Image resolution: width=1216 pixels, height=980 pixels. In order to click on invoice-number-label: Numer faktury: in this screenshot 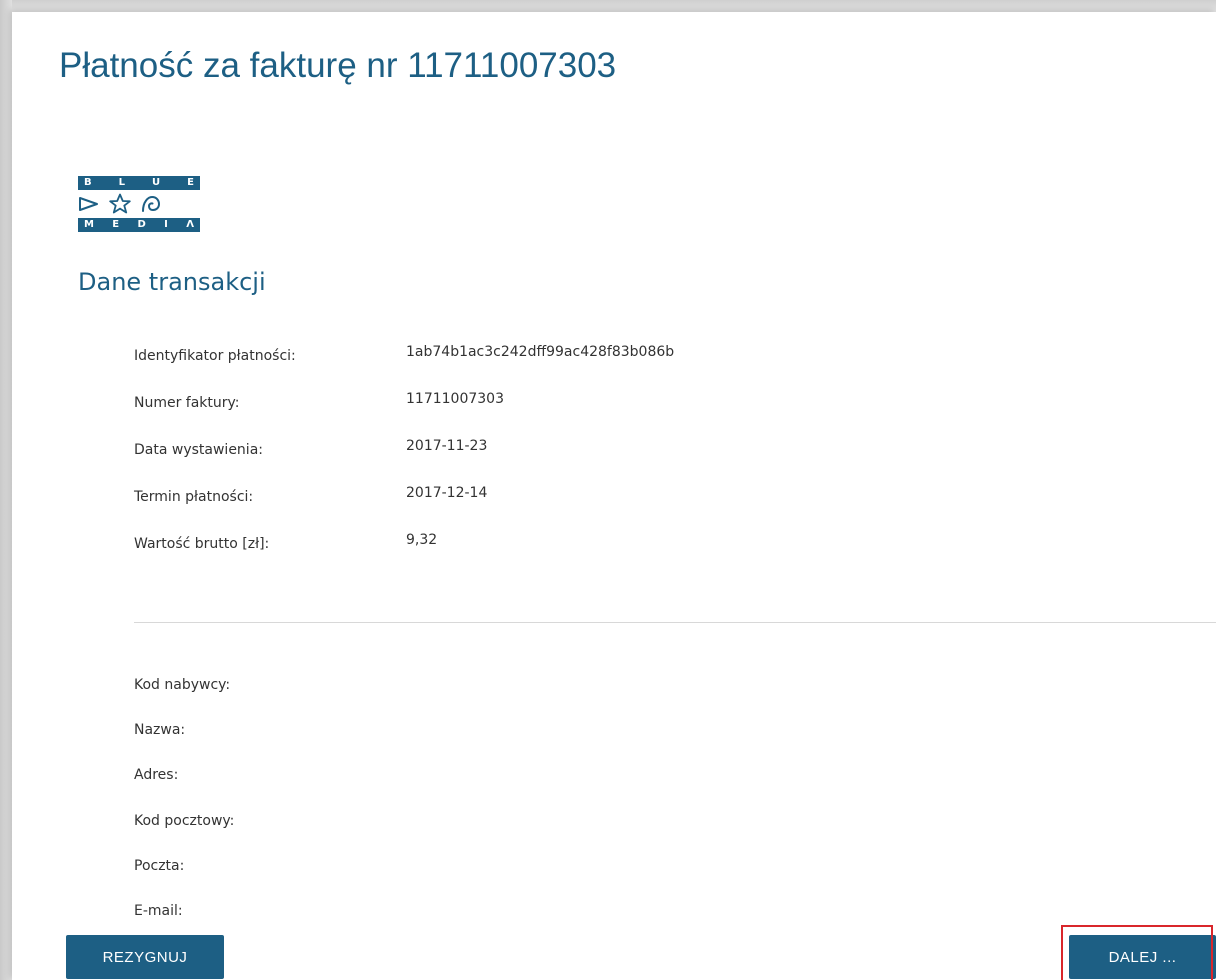, I will do `click(187, 403)`.